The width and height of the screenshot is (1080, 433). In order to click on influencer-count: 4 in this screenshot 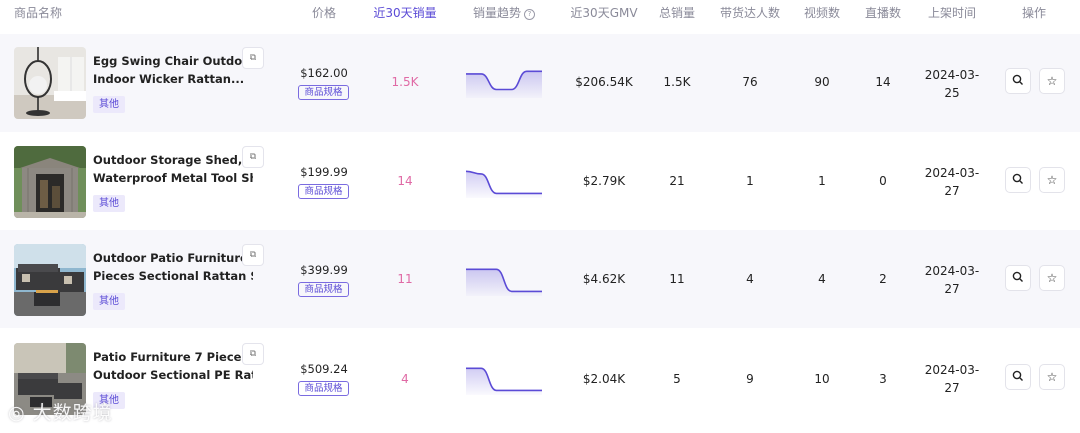, I will do `click(750, 279)`.